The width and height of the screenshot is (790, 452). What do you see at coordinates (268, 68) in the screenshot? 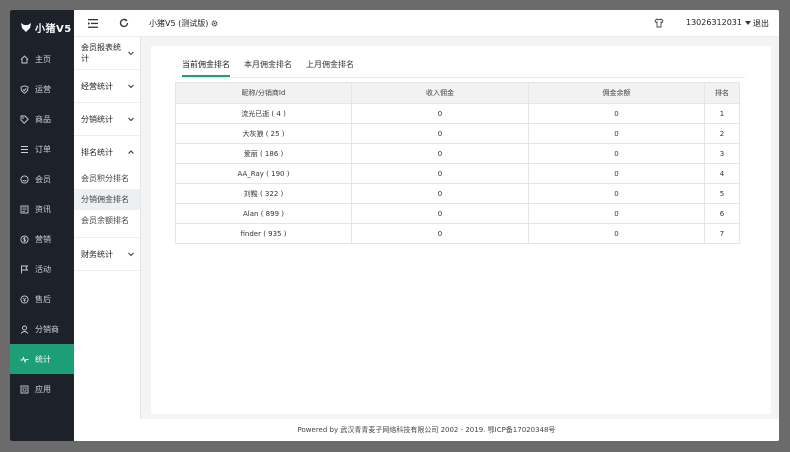
I see `tab-1: 本月佣金排名` at bounding box center [268, 68].